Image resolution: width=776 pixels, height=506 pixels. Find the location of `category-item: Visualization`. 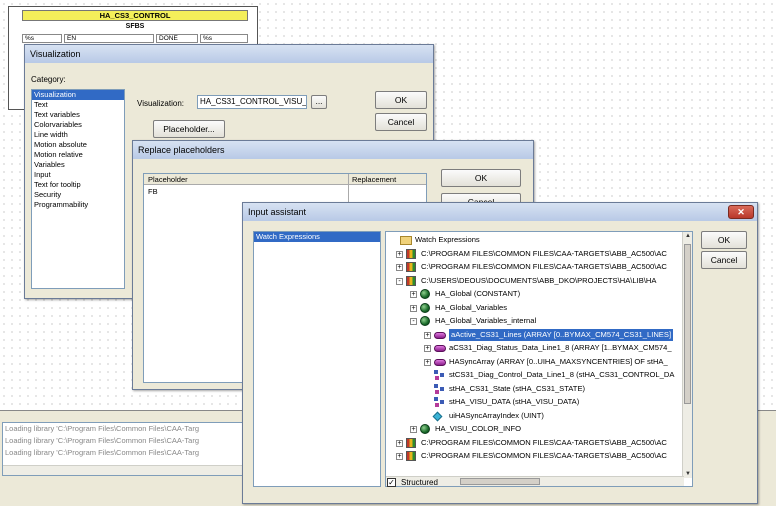

category-item: Visualization is located at coordinates (78, 95).